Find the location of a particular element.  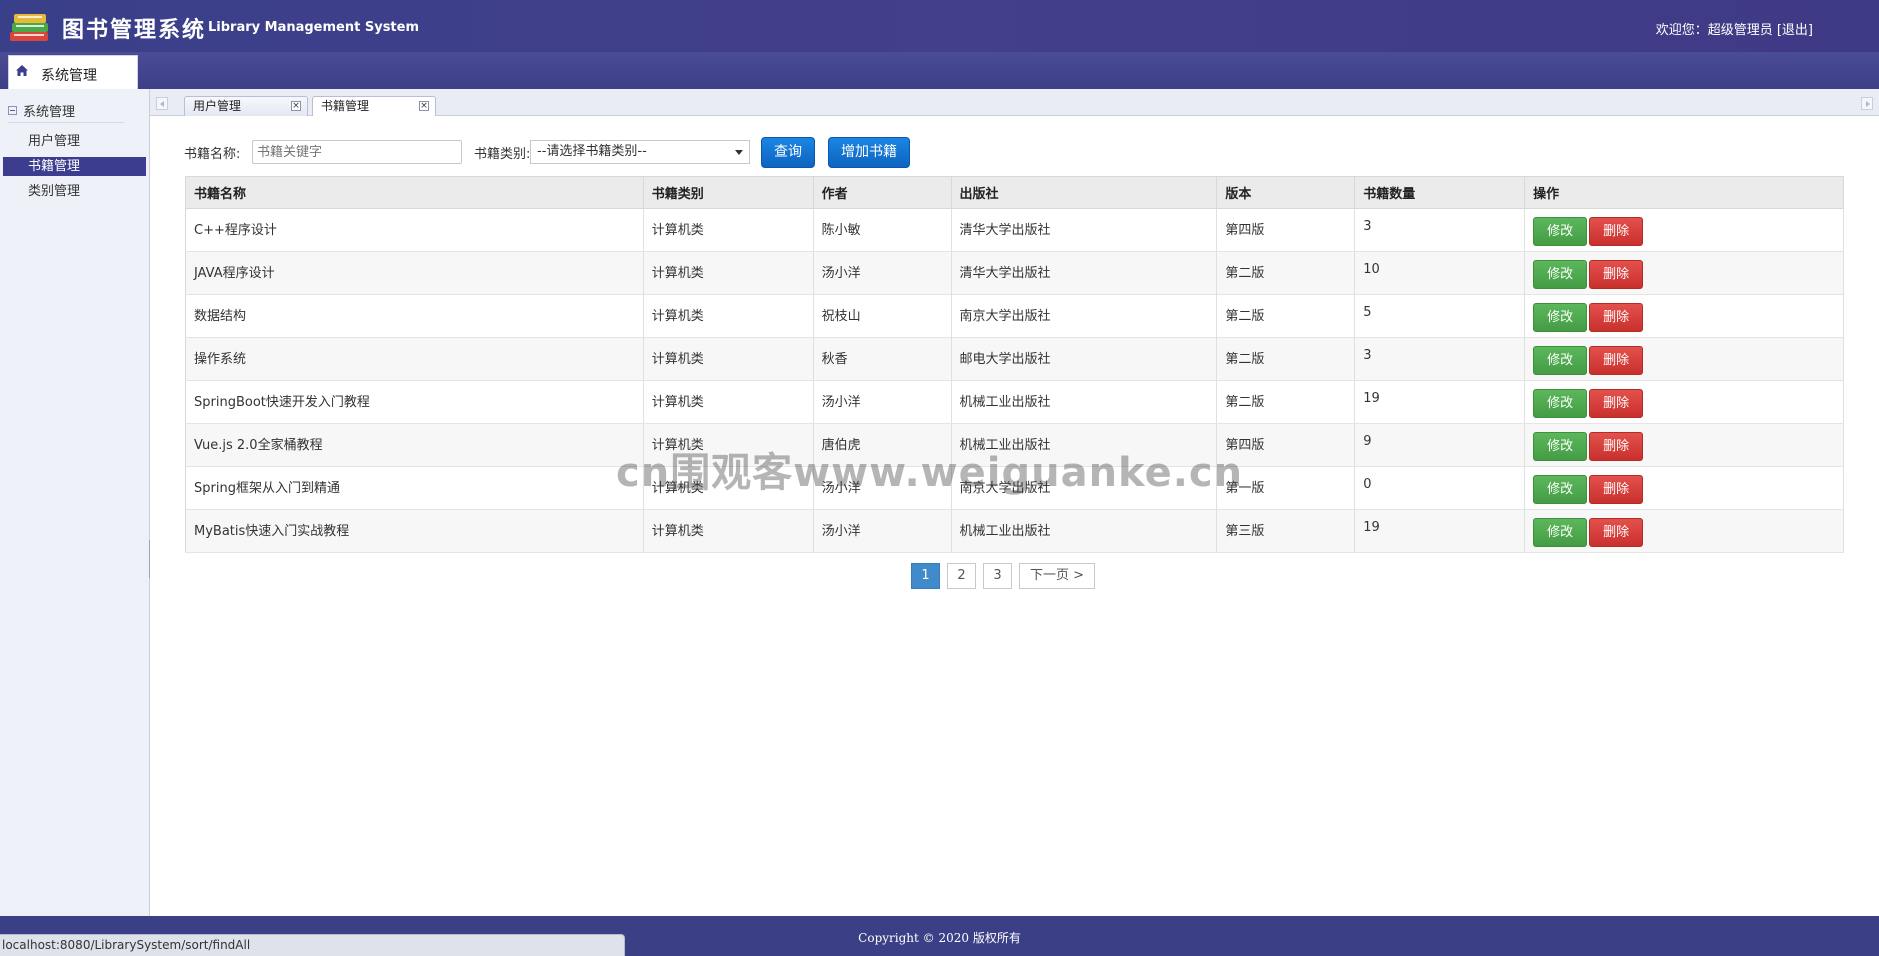

next-page-button: 下一页 > is located at coordinates (1057, 576).